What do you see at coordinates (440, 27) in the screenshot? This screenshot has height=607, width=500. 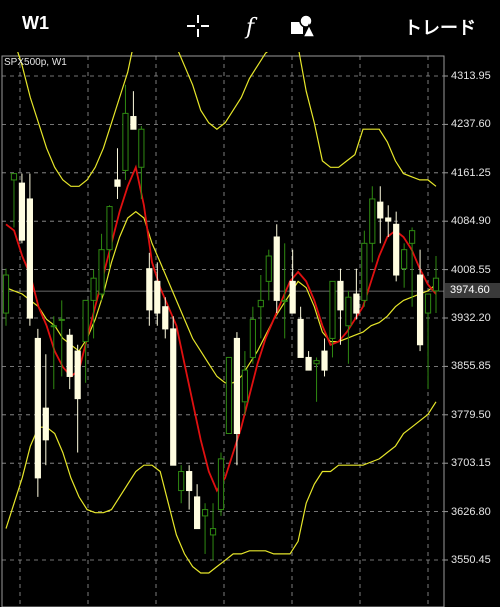 I see `trade-button: トレード` at bounding box center [440, 27].